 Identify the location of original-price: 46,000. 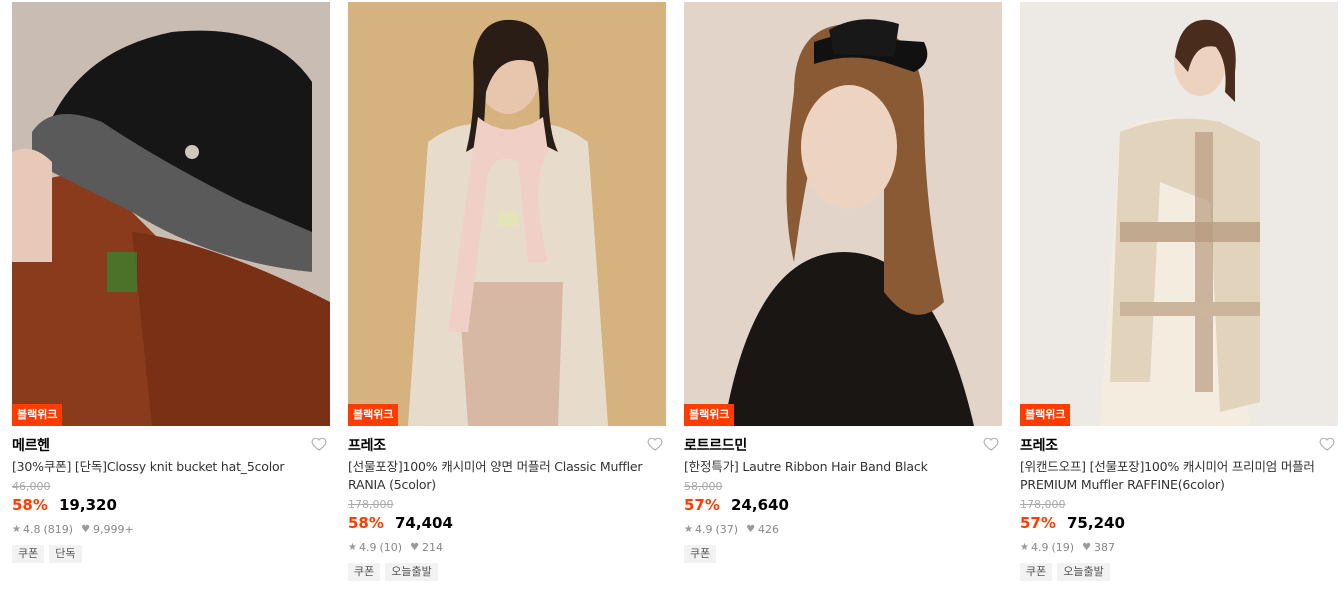
(31, 486).